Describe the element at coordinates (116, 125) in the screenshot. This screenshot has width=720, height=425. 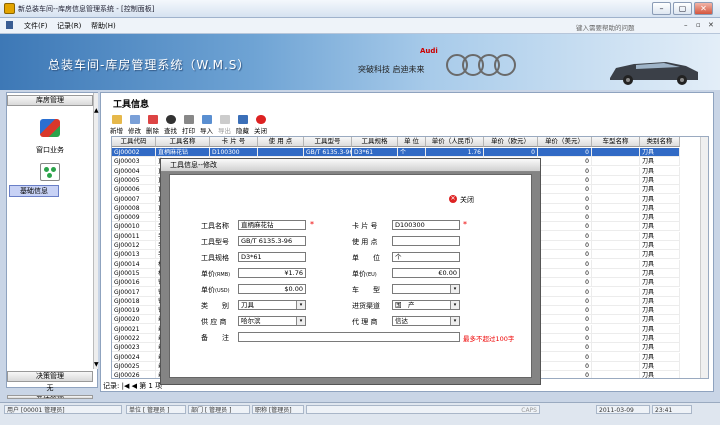
I see `add-button: 新增` at that location.